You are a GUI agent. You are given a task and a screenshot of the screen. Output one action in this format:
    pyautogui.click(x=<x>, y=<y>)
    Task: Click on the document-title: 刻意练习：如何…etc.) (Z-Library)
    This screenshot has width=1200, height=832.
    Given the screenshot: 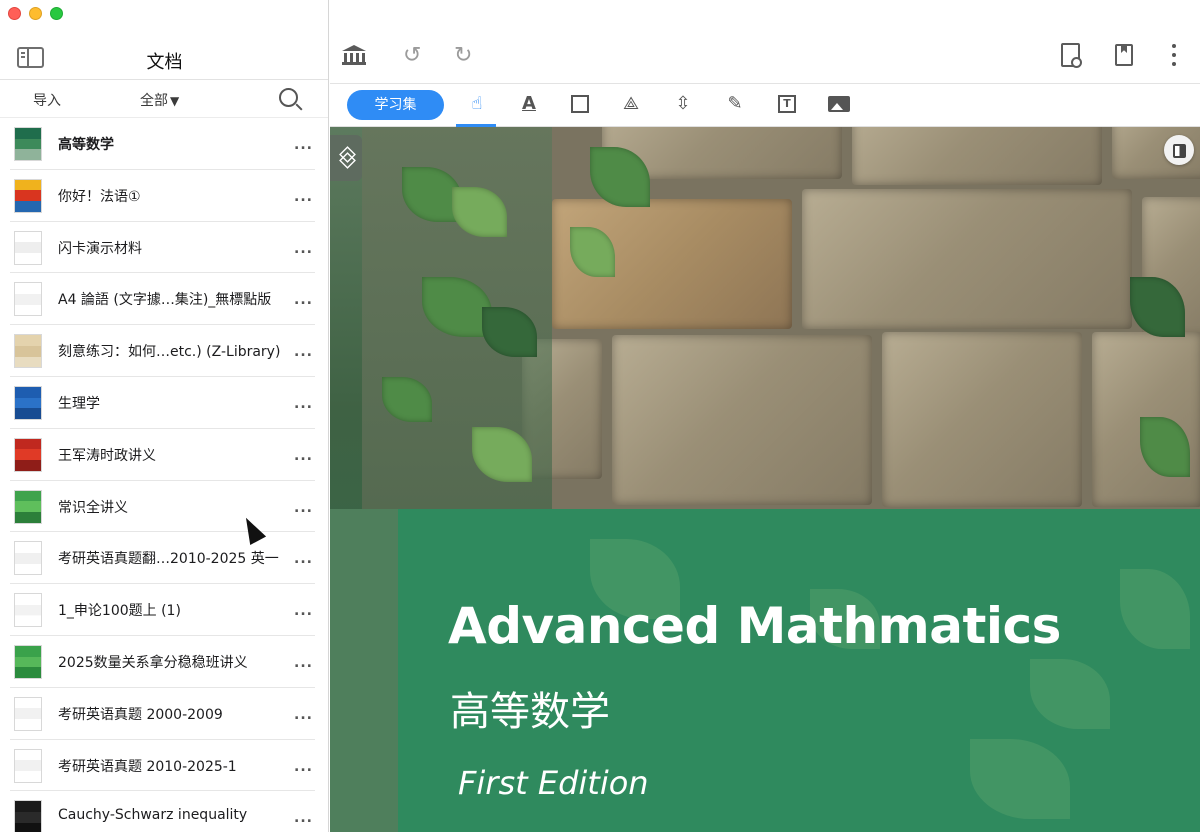 What is the action you would take?
    pyautogui.click(x=169, y=352)
    